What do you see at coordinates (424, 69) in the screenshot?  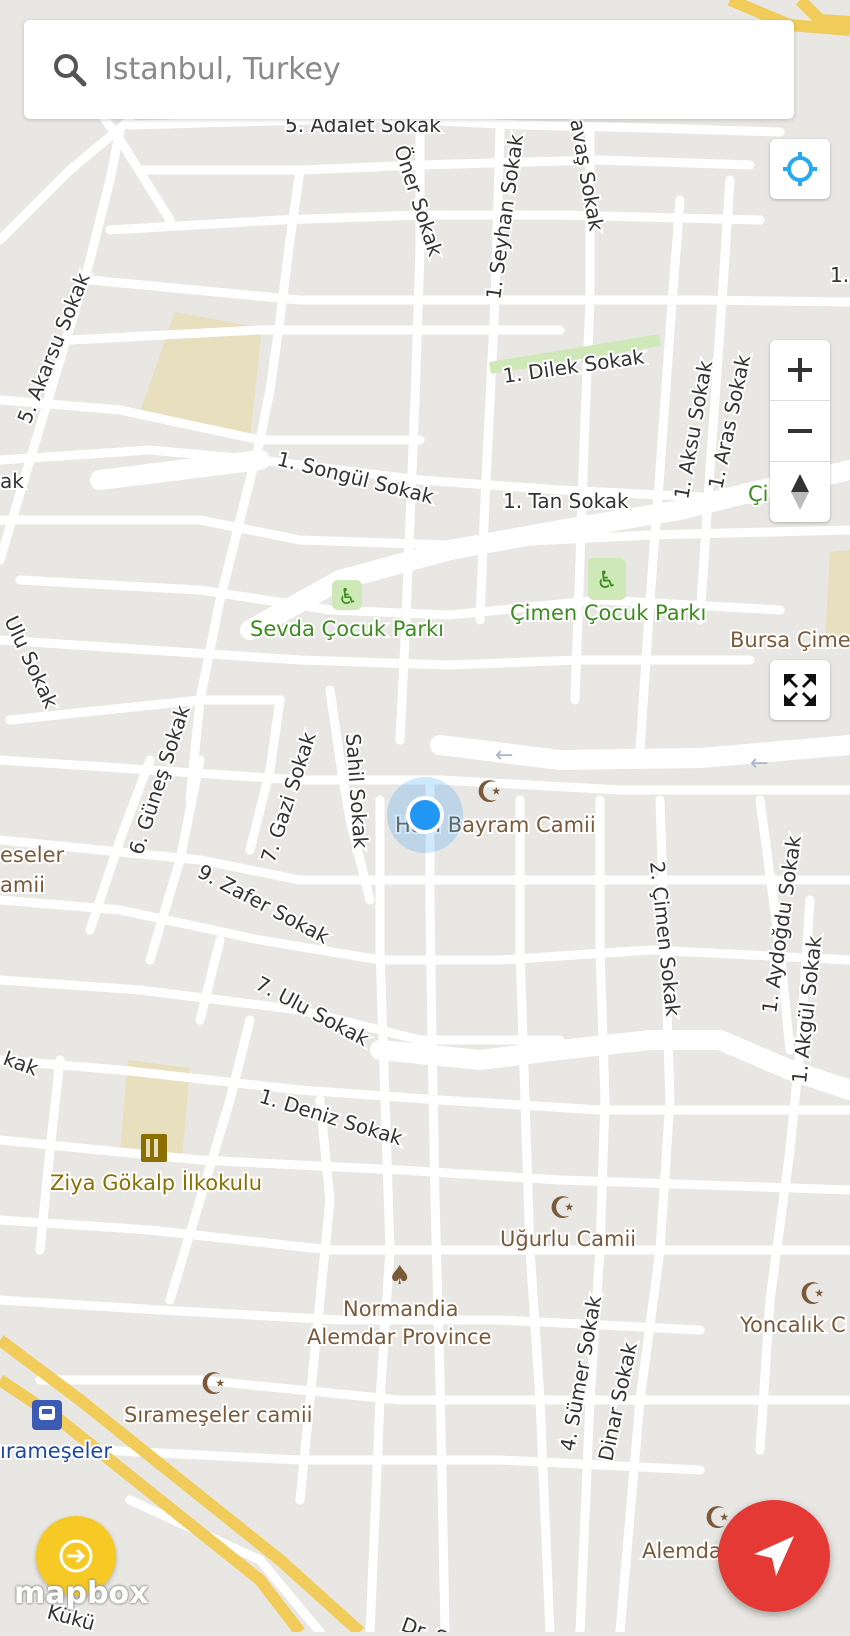 I see `search-input` at bounding box center [424, 69].